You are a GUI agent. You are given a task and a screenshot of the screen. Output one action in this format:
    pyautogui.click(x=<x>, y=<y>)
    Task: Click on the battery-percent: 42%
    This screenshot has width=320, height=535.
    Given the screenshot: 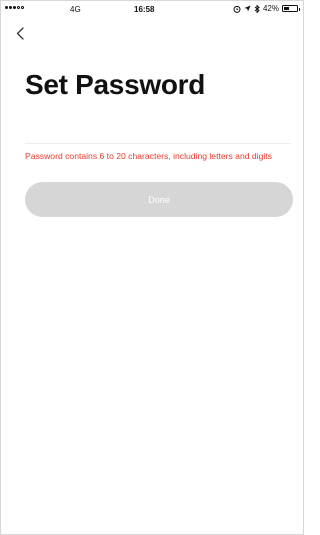 What is the action you would take?
    pyautogui.click(x=270, y=8)
    